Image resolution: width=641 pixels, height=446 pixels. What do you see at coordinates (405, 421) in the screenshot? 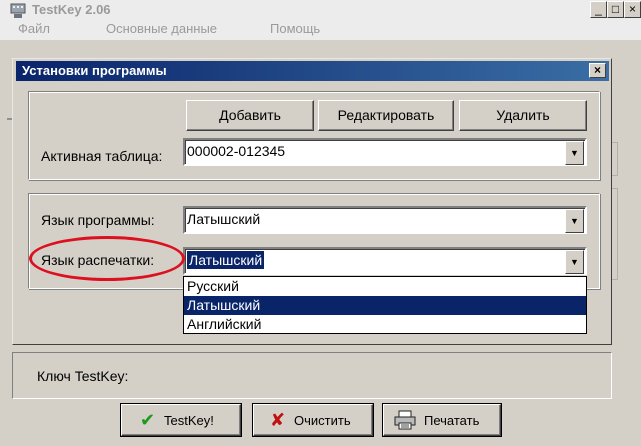
I see `printer-icon` at bounding box center [405, 421].